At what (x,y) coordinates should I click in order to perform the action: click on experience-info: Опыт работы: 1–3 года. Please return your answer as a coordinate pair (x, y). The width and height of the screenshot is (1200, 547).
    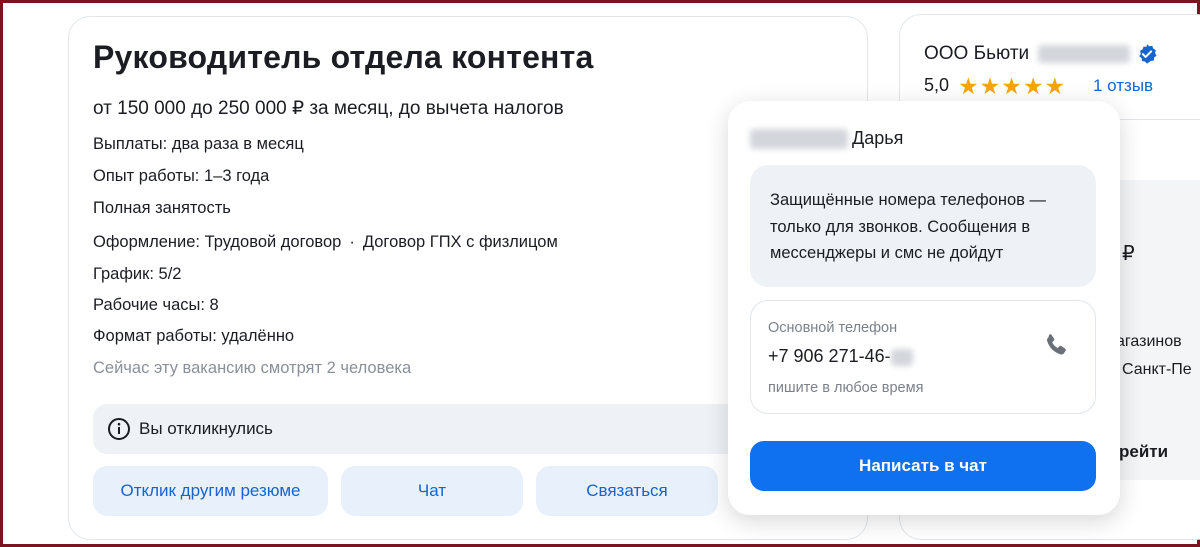
    Looking at the image, I should click on (181, 176).